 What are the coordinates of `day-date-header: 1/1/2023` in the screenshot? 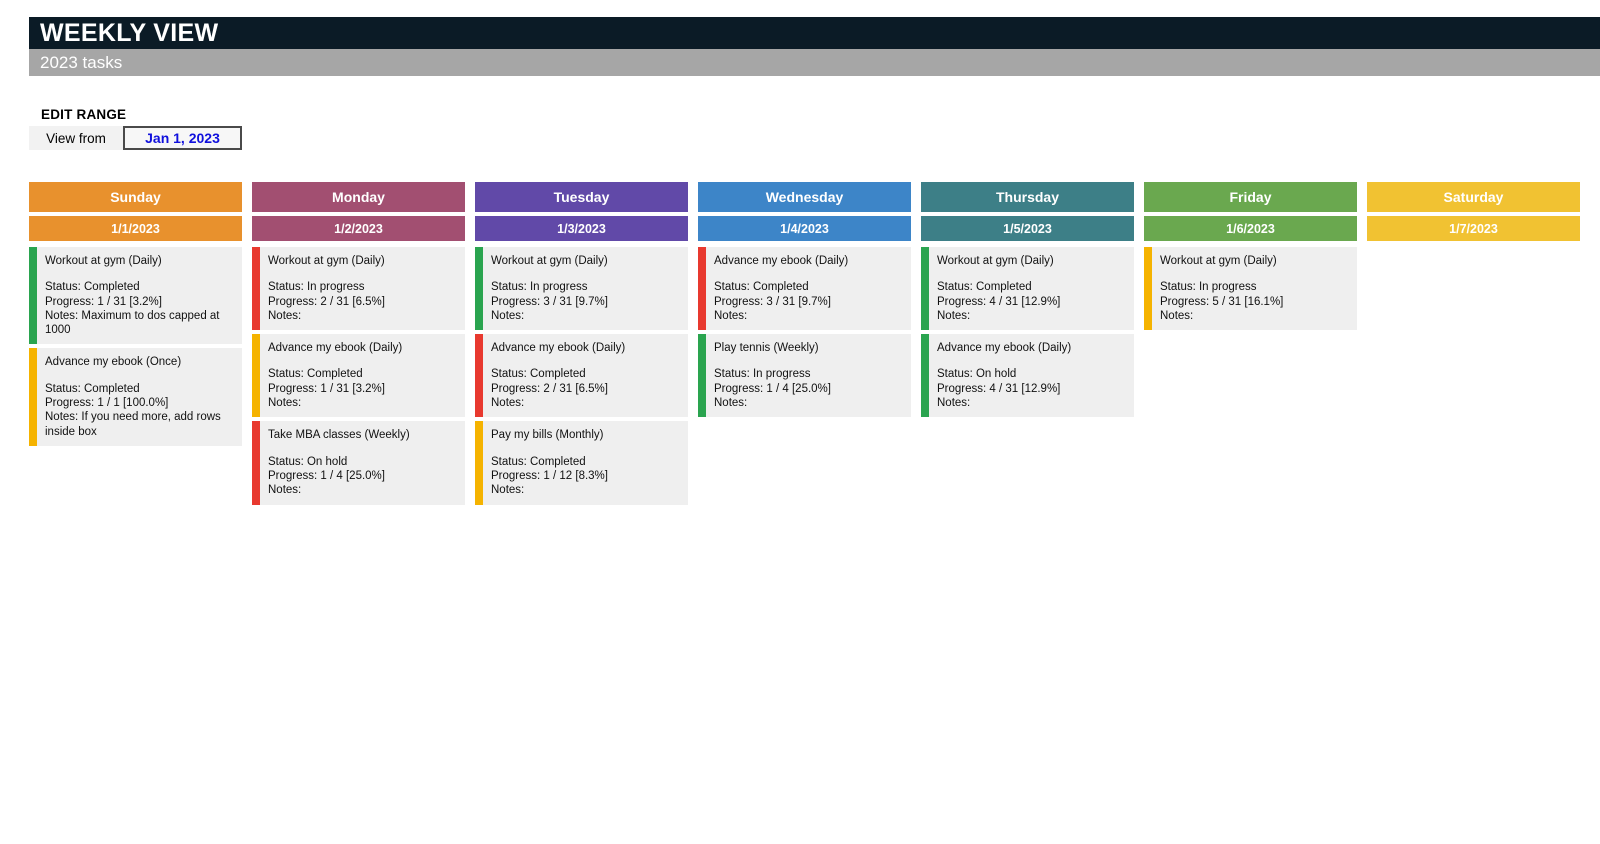 It's located at (135, 228).